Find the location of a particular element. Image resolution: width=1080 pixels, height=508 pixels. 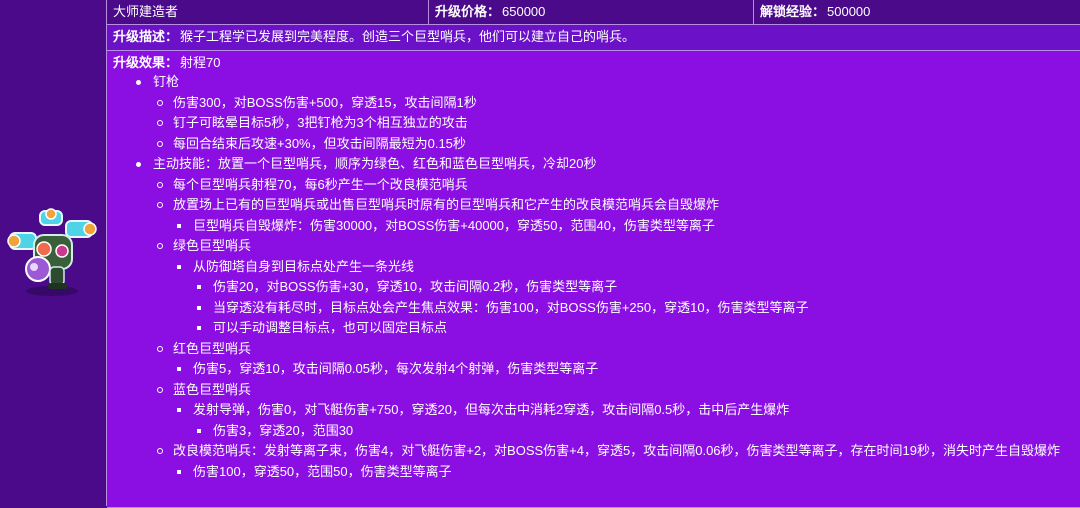

sub-list: 伤害5，穿透10，攻击间隔0.05秒，每次发射4个射弹，伤害类型等离子 is located at coordinates (623, 369).